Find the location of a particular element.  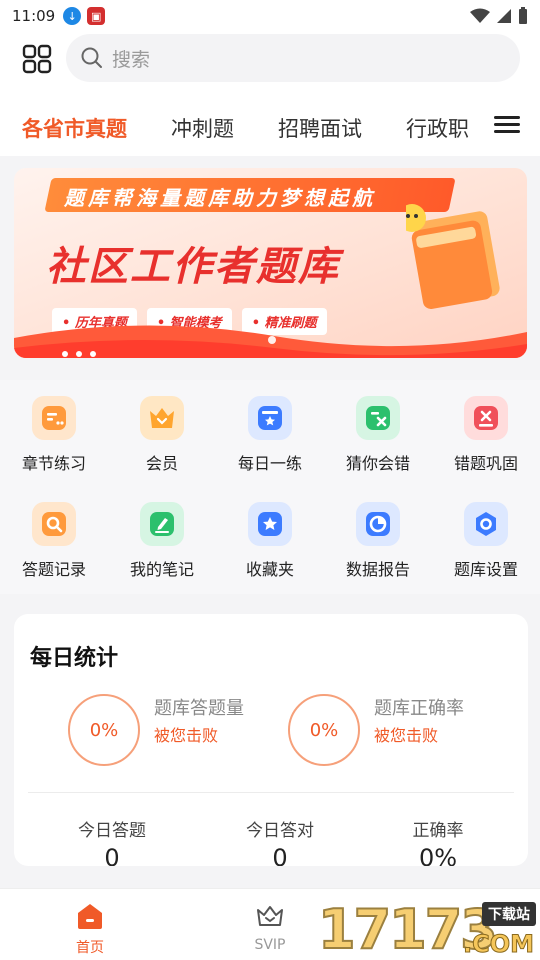

wifi-icon is located at coordinates (480, 15).